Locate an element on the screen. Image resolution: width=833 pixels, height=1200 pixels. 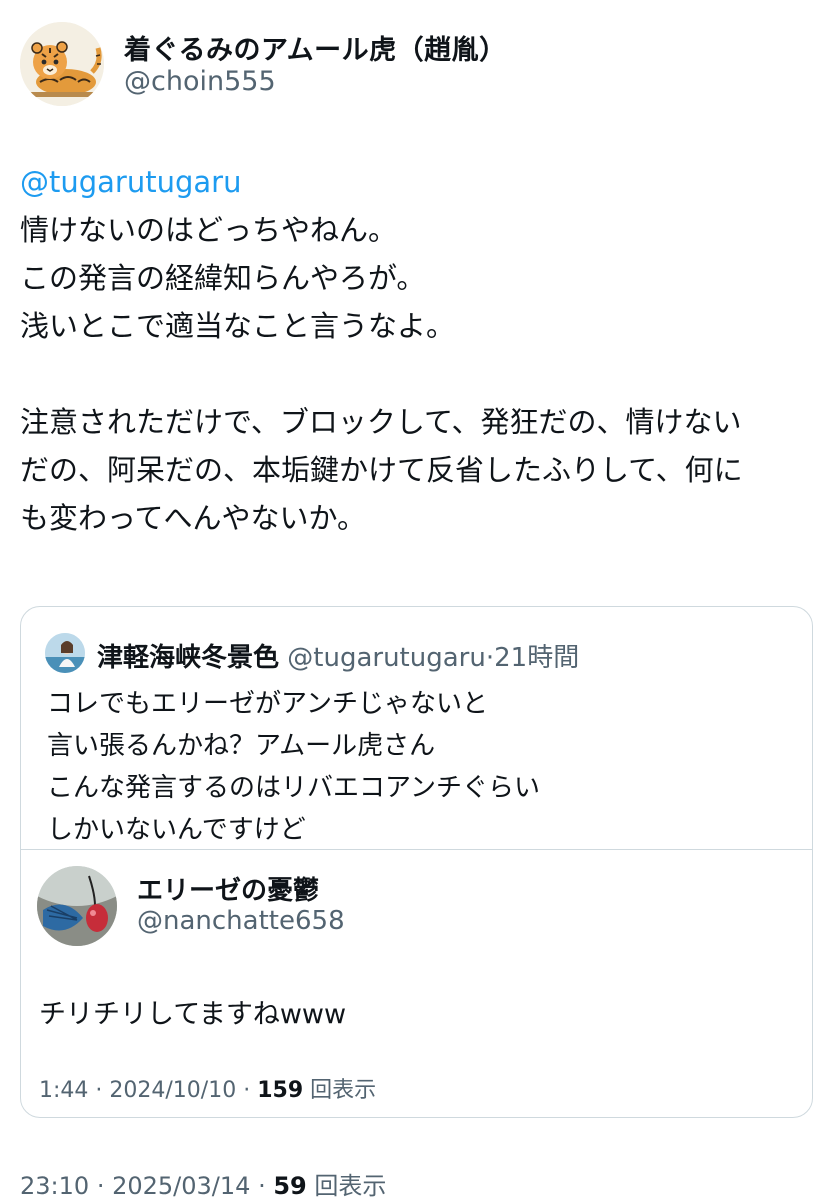
quote-meta: 津軽海峡冬景色 @tugarutugaru·21時間 is located at coordinates (338, 655).